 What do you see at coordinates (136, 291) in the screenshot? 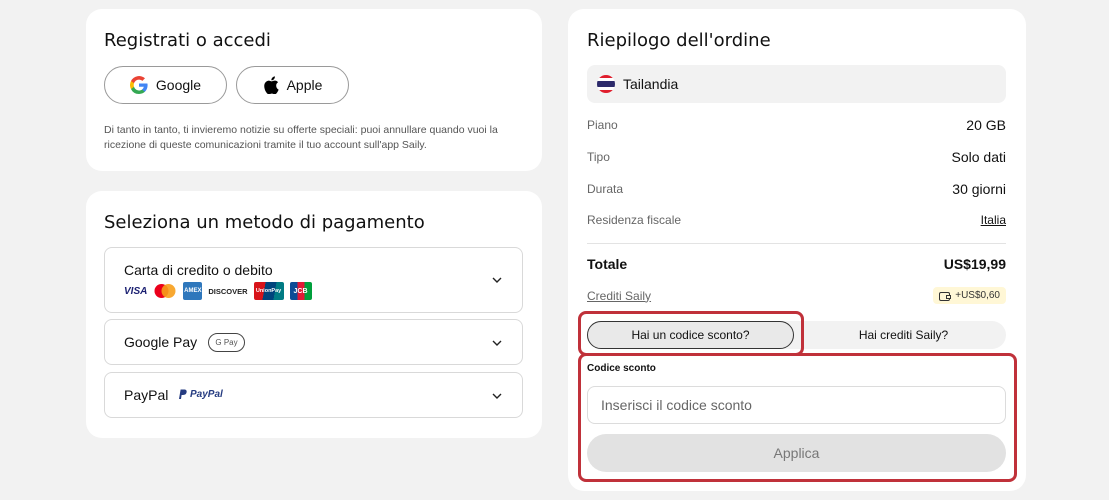
I see `visa-logo: VISA` at bounding box center [136, 291].